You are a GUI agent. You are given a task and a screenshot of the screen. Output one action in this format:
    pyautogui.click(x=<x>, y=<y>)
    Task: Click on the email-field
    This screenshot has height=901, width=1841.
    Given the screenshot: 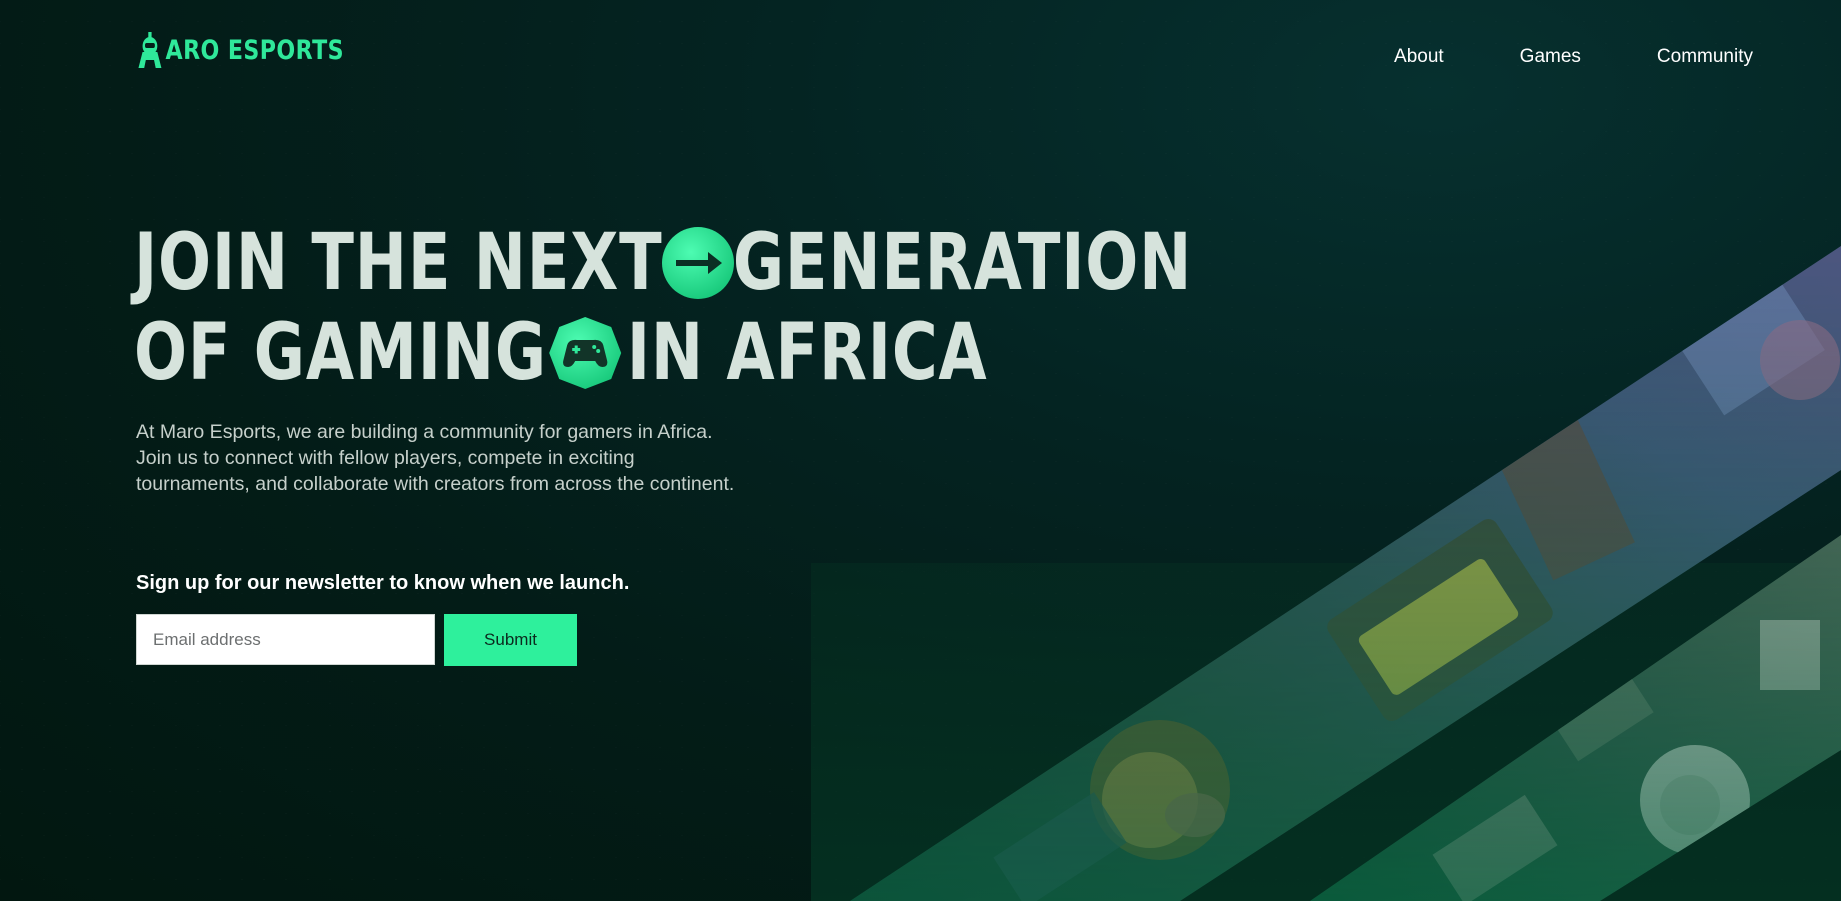 What is the action you would take?
    pyautogui.click(x=285, y=639)
    